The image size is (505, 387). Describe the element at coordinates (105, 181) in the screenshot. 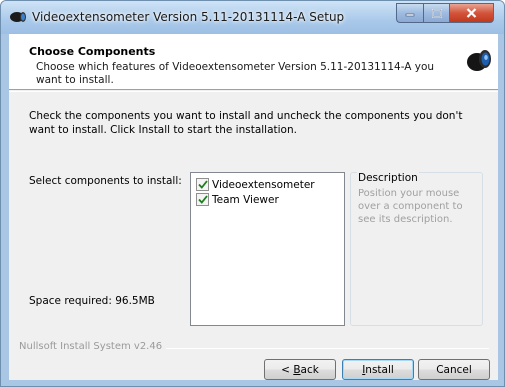

I see `select-components-label: Select components to install:` at that location.